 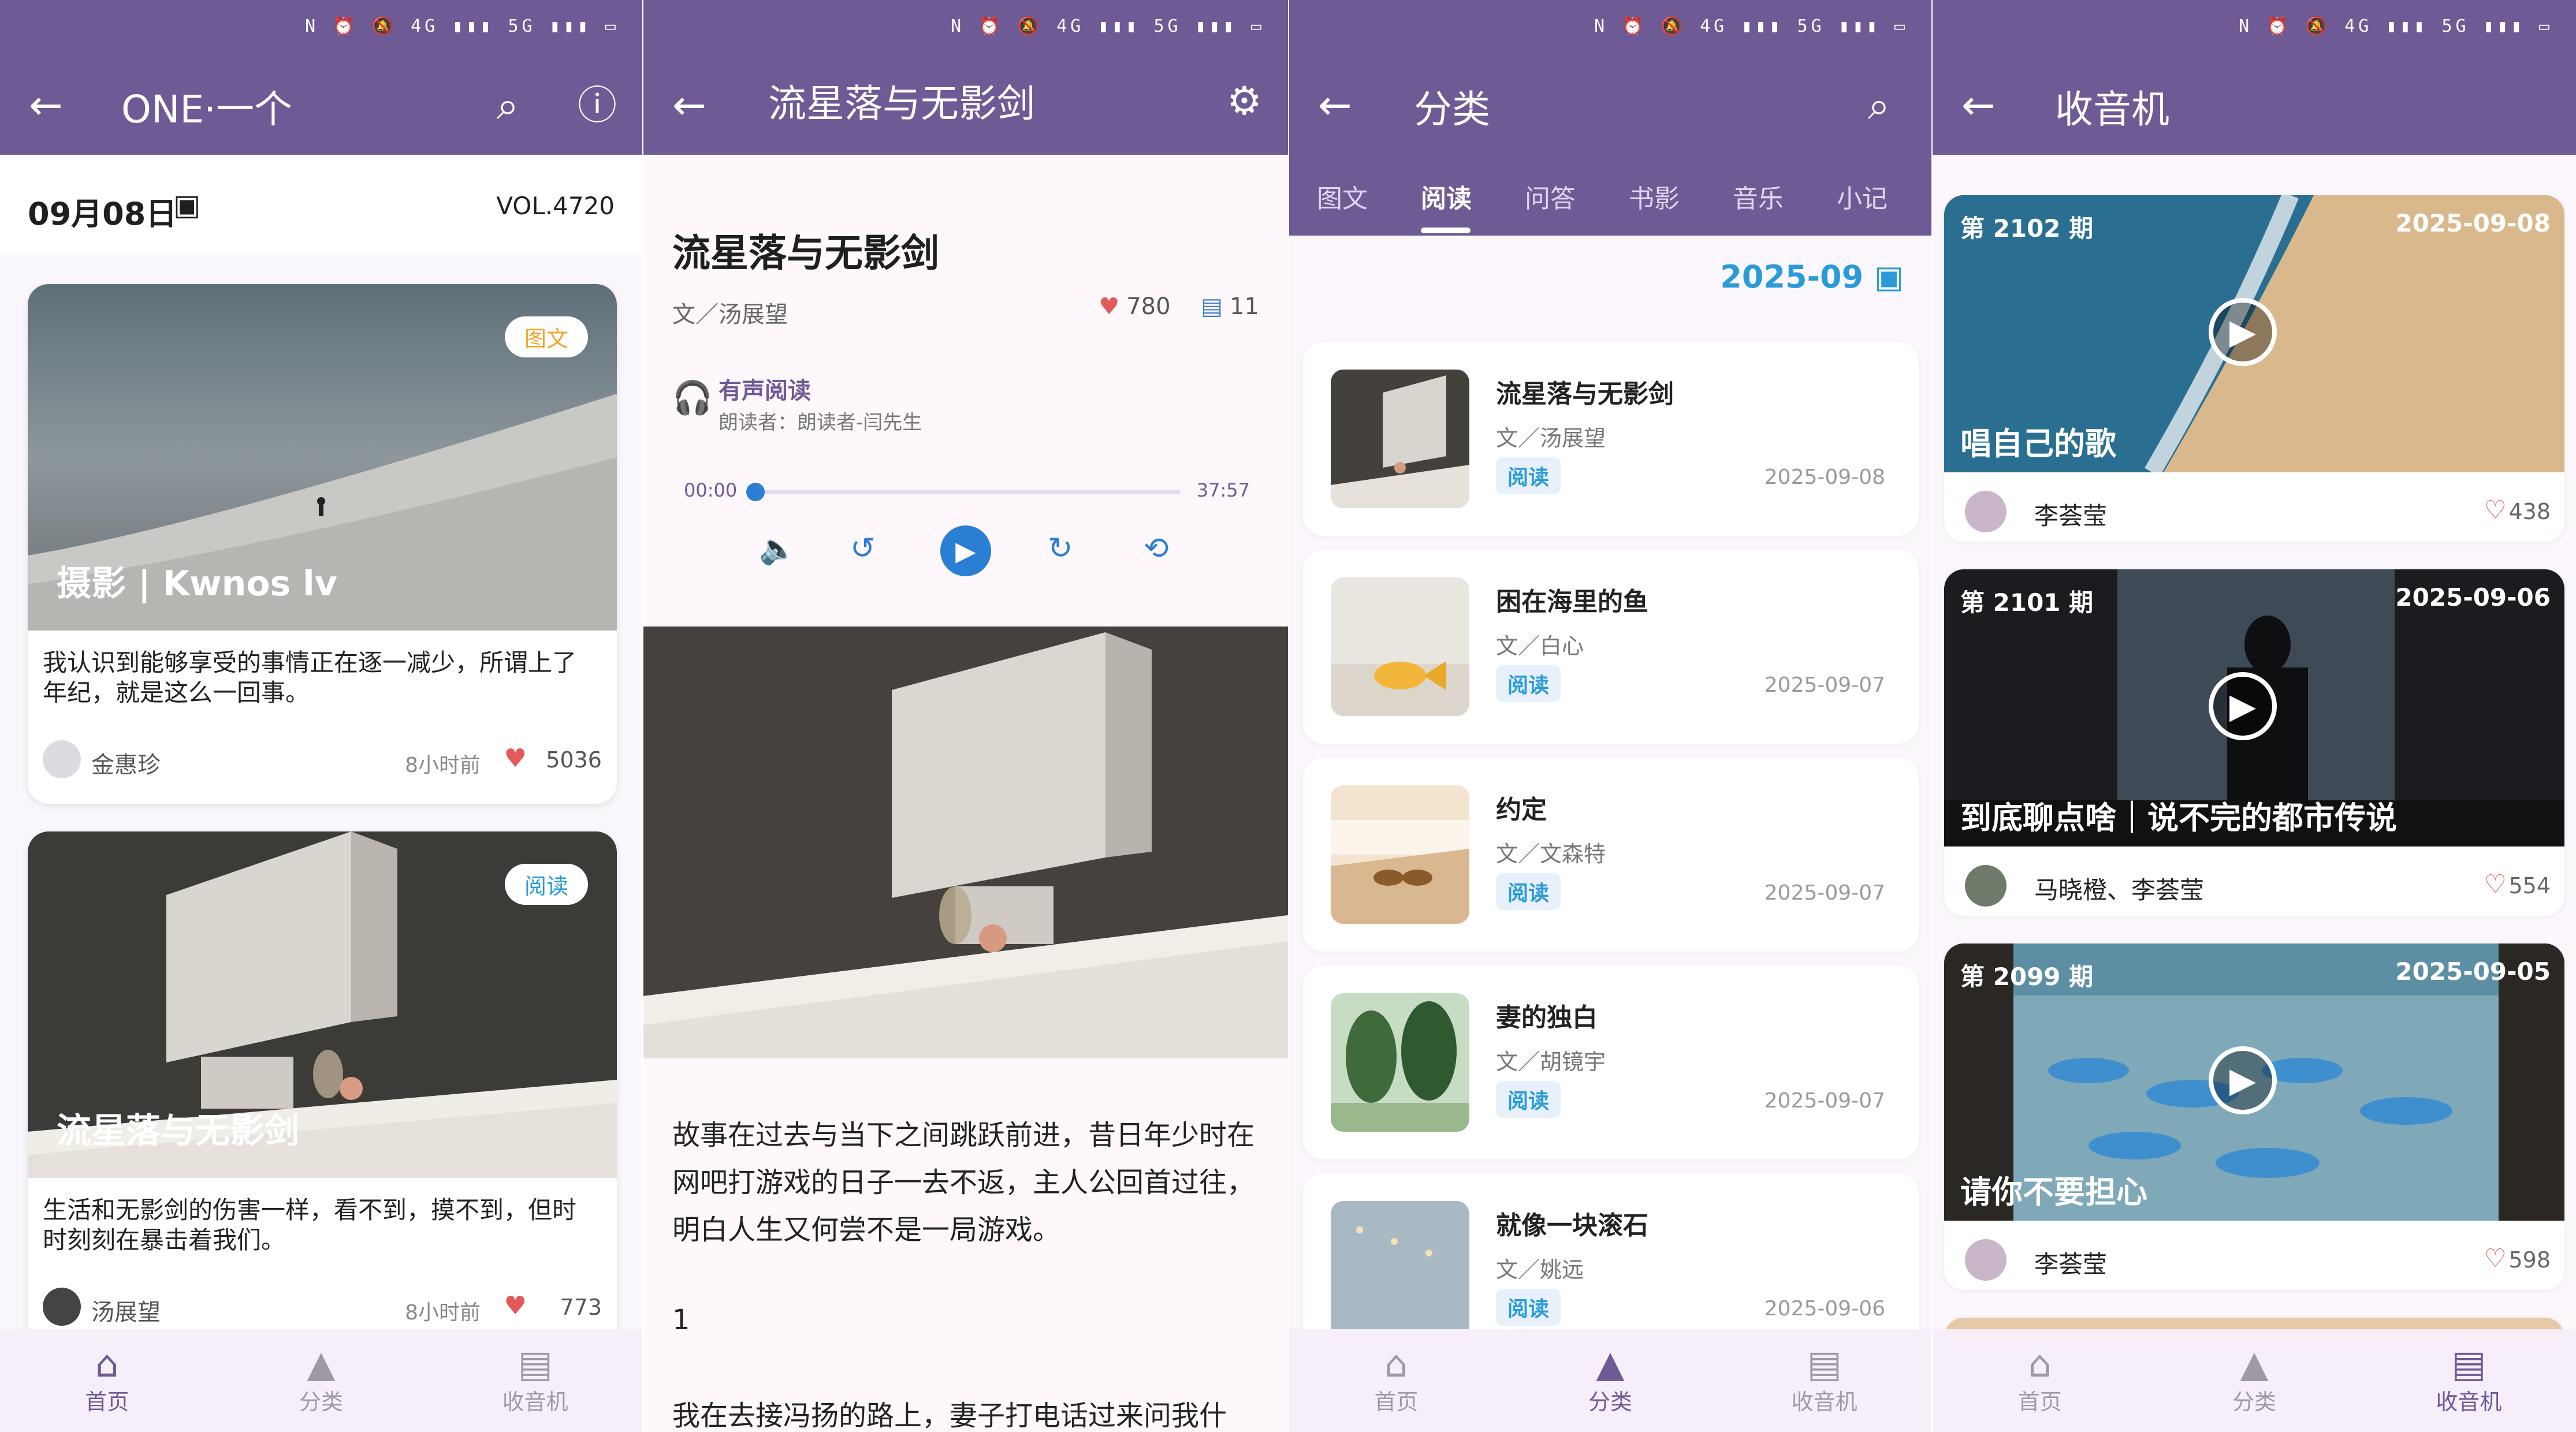 What do you see at coordinates (681, 1320) in the screenshot?
I see `section-number: 1` at bounding box center [681, 1320].